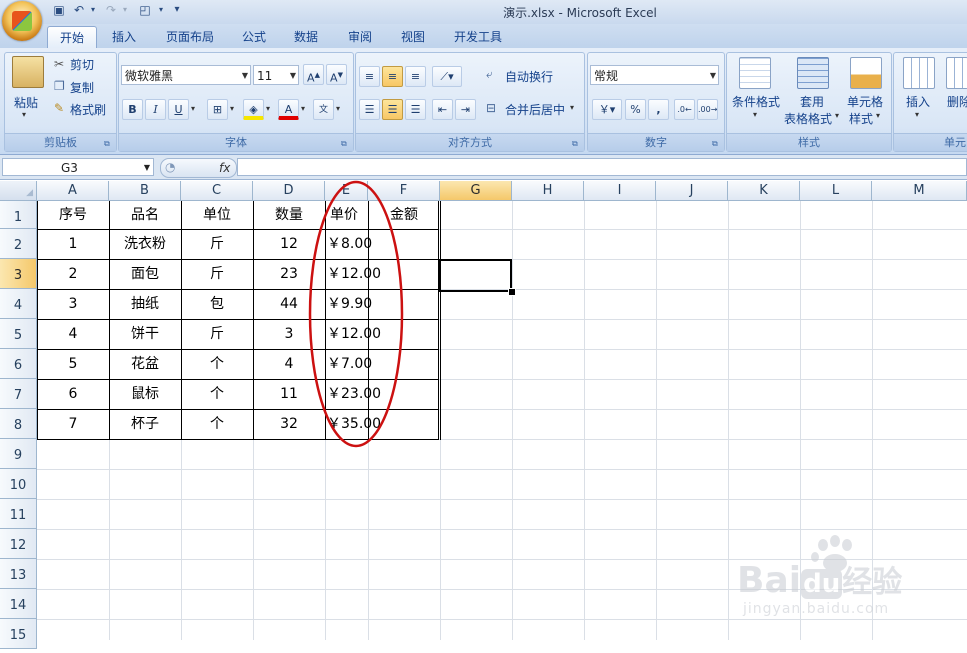  I want to click on paste-button: 粘贴, so click(26, 102).